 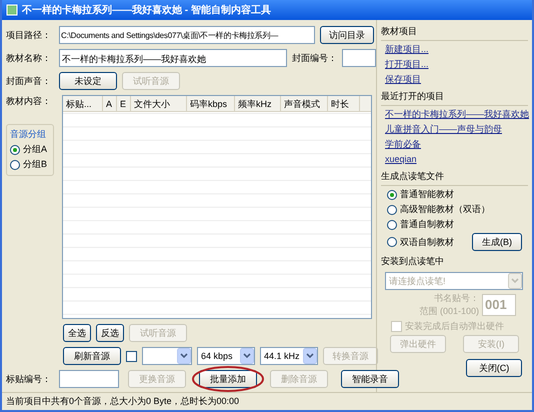 What do you see at coordinates (89, 379) in the screenshot?
I see `sticker-number-field` at bounding box center [89, 379].